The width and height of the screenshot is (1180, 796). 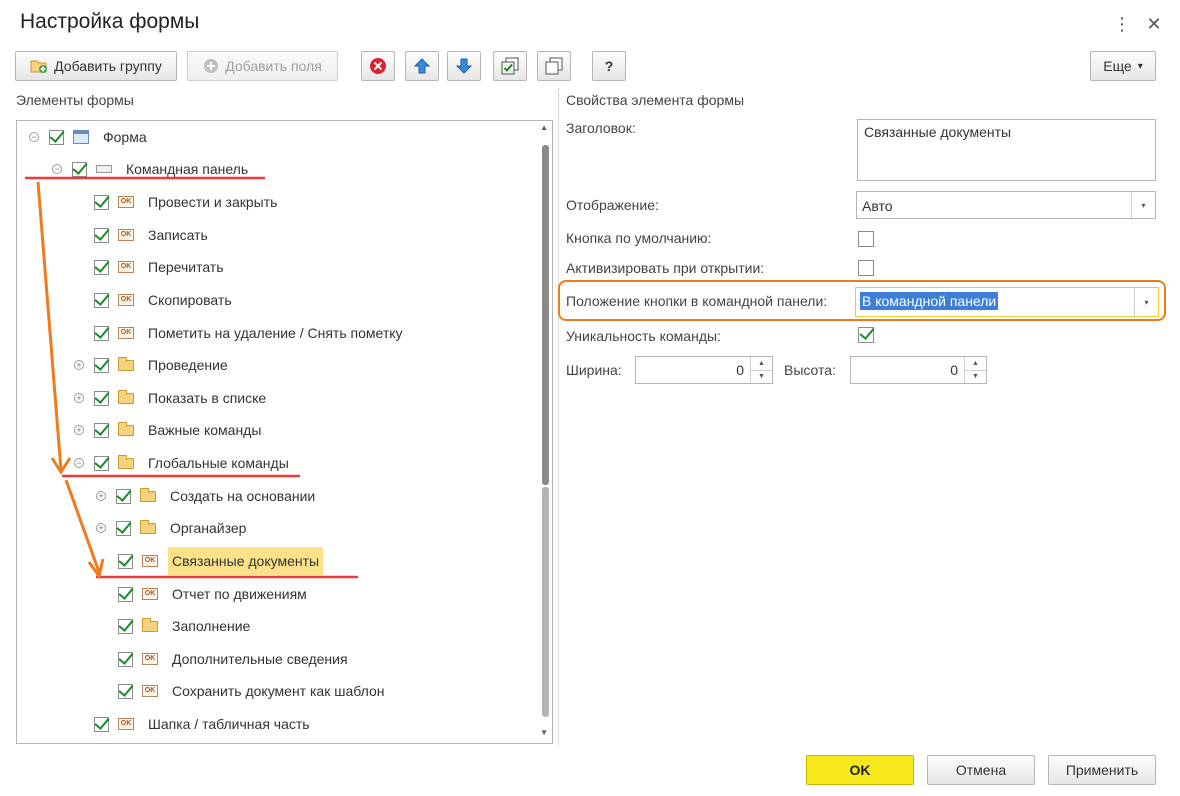 I want to click on element-properties-label: Свойства элемента формы, so click(x=655, y=100).